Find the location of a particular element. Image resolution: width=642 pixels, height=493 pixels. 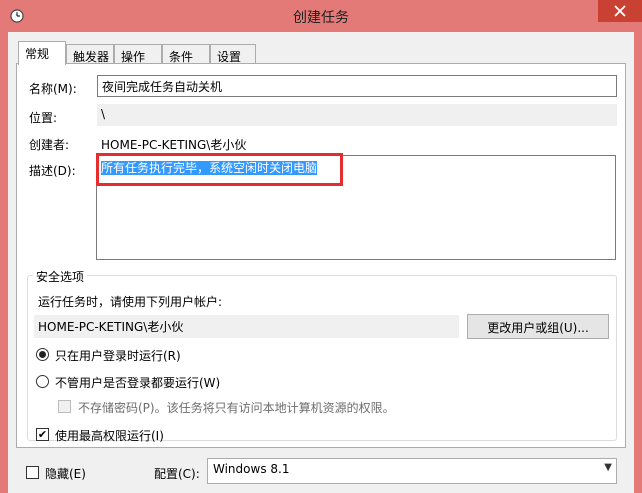

hidden-checkbox is located at coordinates (32, 472).